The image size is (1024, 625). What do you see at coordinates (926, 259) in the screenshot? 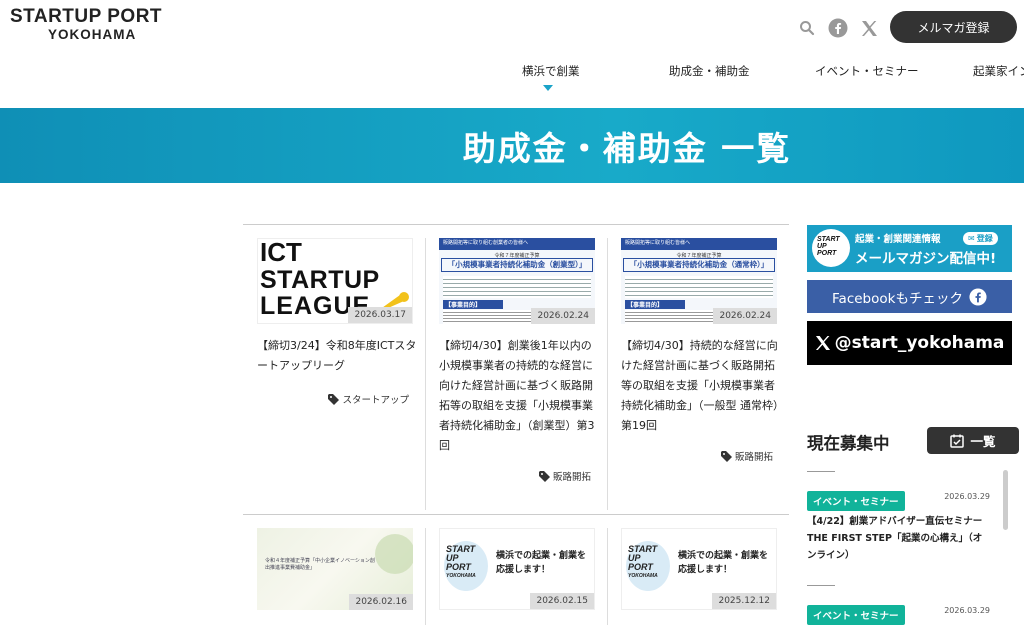
I see `banner-line-2: メールマガジン配信中!` at bounding box center [926, 259].